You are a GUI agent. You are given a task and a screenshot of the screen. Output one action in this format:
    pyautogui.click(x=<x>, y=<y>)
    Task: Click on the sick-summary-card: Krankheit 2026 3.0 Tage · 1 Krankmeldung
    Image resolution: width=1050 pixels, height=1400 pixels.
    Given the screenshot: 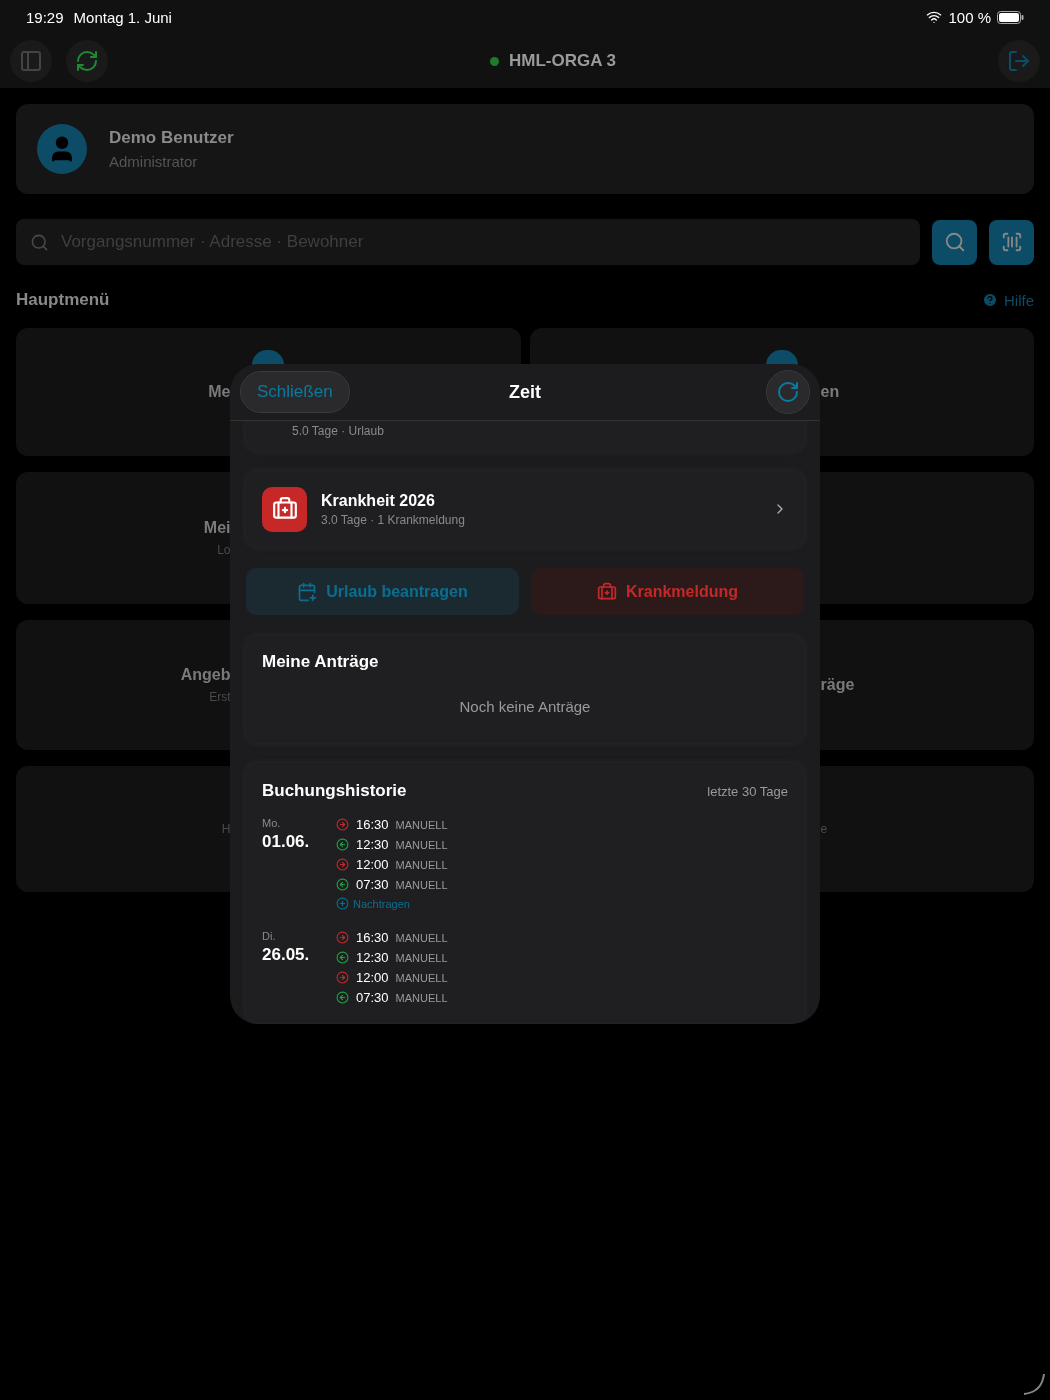 What is the action you would take?
    pyautogui.click(x=525, y=509)
    